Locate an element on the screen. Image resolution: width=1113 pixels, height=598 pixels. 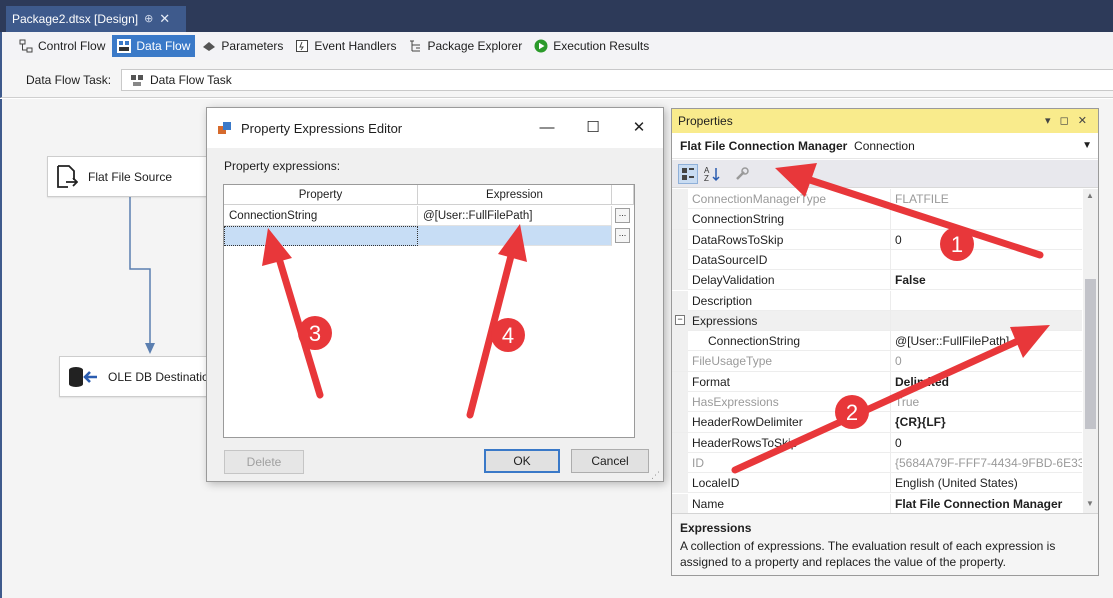
tab-execution-results: Execution Results is located at coordinates (591, 46).